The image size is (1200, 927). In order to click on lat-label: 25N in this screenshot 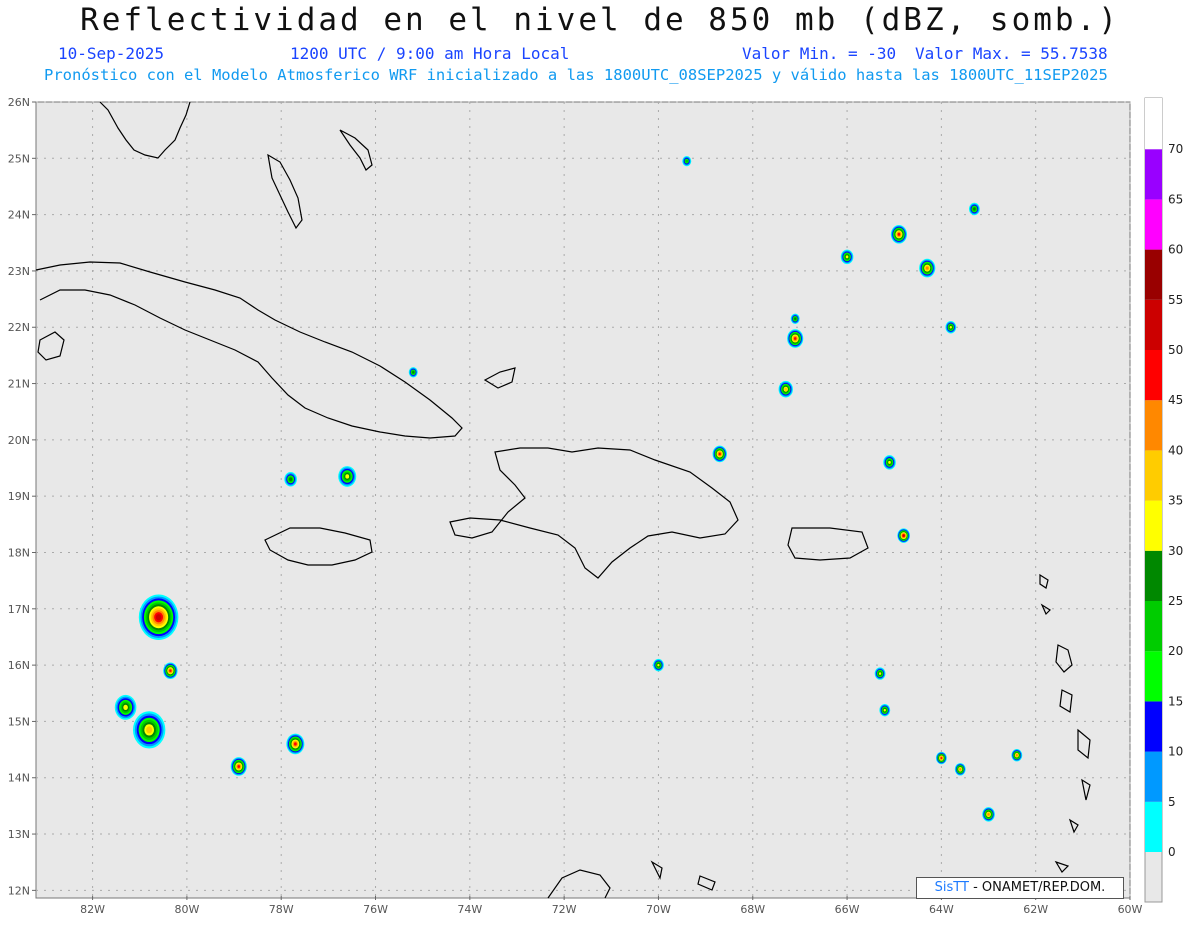, I will do `click(19, 158)`.